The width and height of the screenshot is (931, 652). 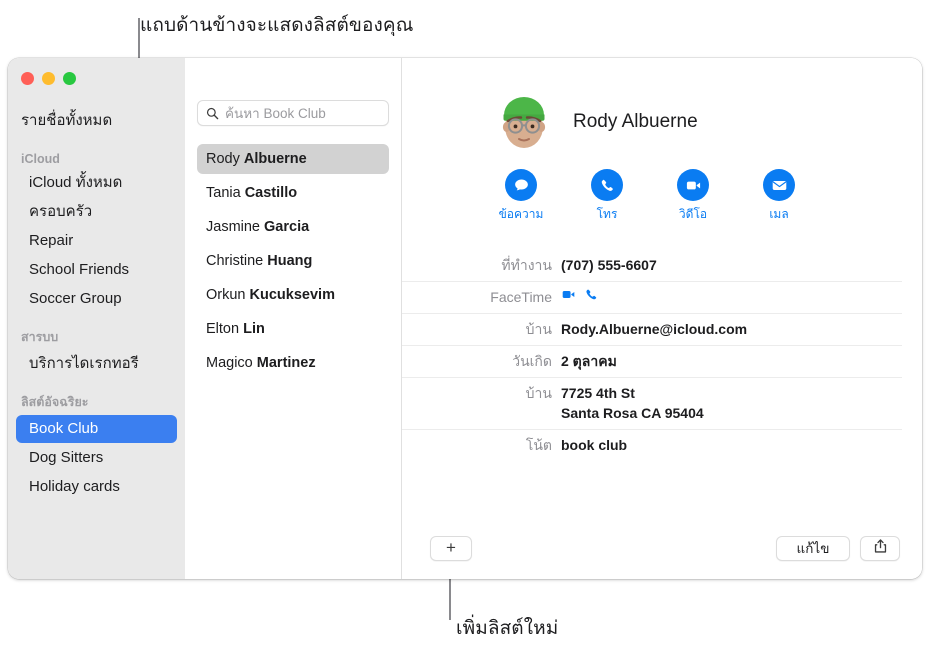 I want to click on window-controls, so click(x=96, y=77).